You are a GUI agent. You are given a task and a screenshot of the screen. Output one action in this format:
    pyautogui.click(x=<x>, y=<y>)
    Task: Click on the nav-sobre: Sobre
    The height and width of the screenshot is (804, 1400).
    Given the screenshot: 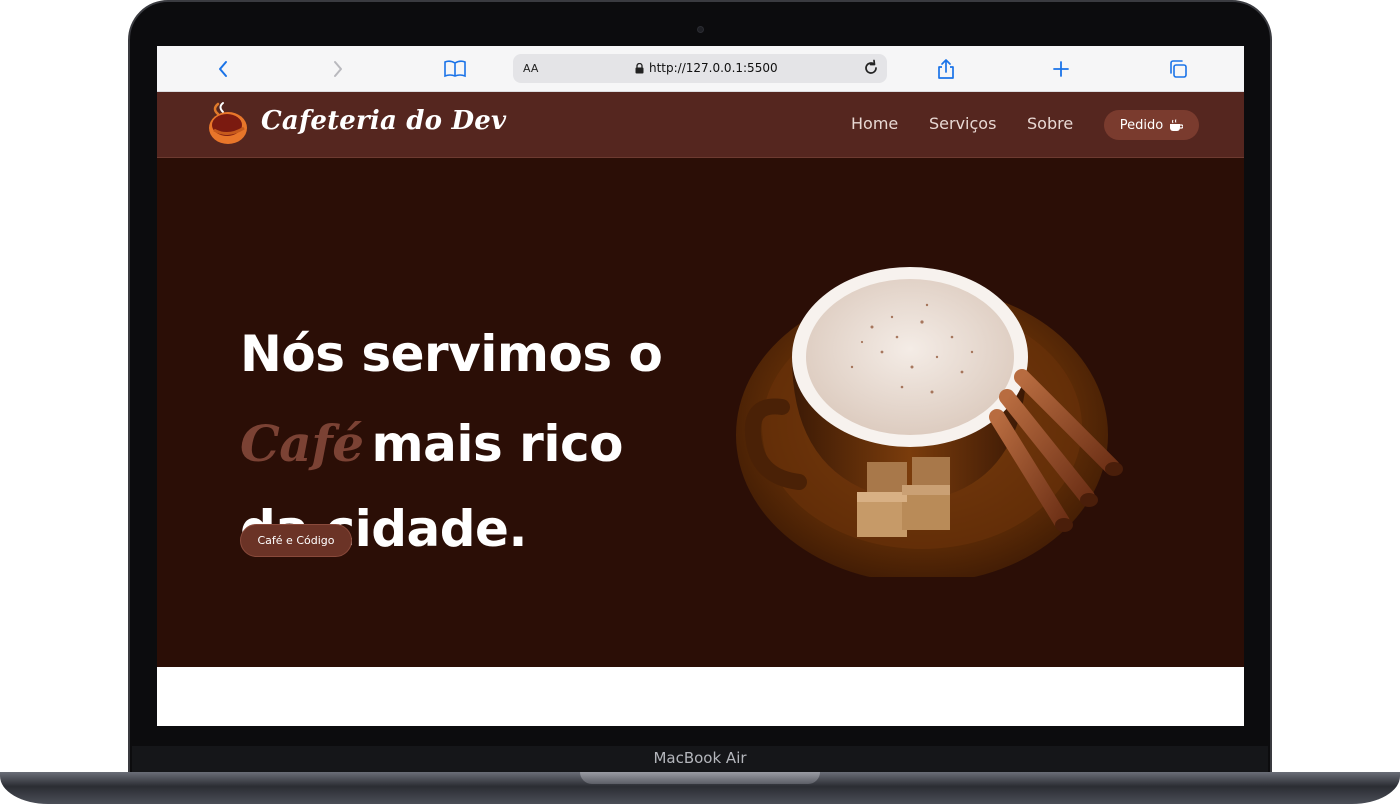 What is the action you would take?
    pyautogui.click(x=1050, y=123)
    